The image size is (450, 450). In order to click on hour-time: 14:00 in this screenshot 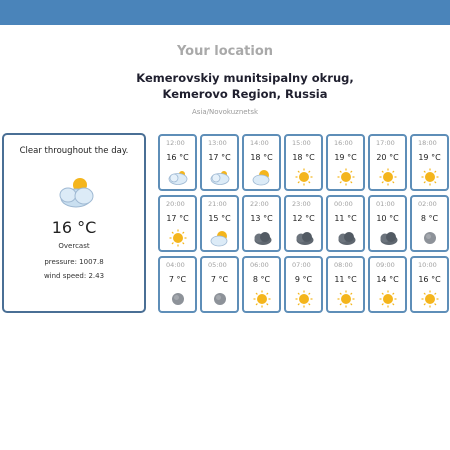, I will do `click(259, 143)`.